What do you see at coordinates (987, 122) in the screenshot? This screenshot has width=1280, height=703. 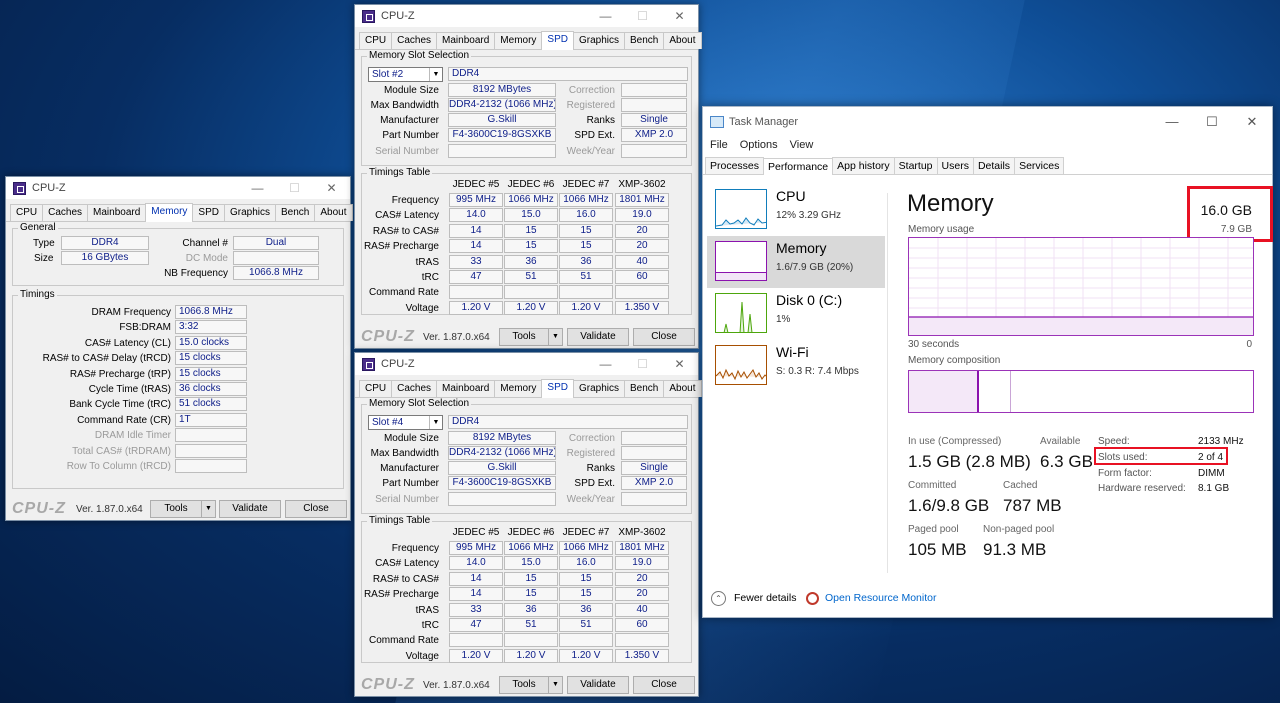 I see `title-bar: Task Manager — ☐ ✕` at bounding box center [987, 122].